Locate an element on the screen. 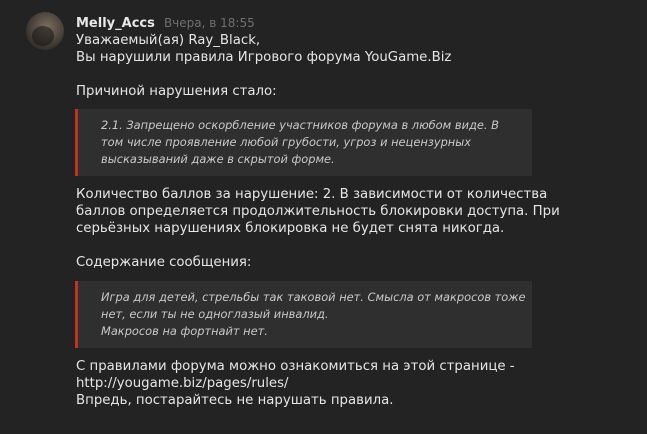 This screenshot has height=434, width=647. content-quote-line: Макросов на фортнайт нет. is located at coordinates (184, 331).